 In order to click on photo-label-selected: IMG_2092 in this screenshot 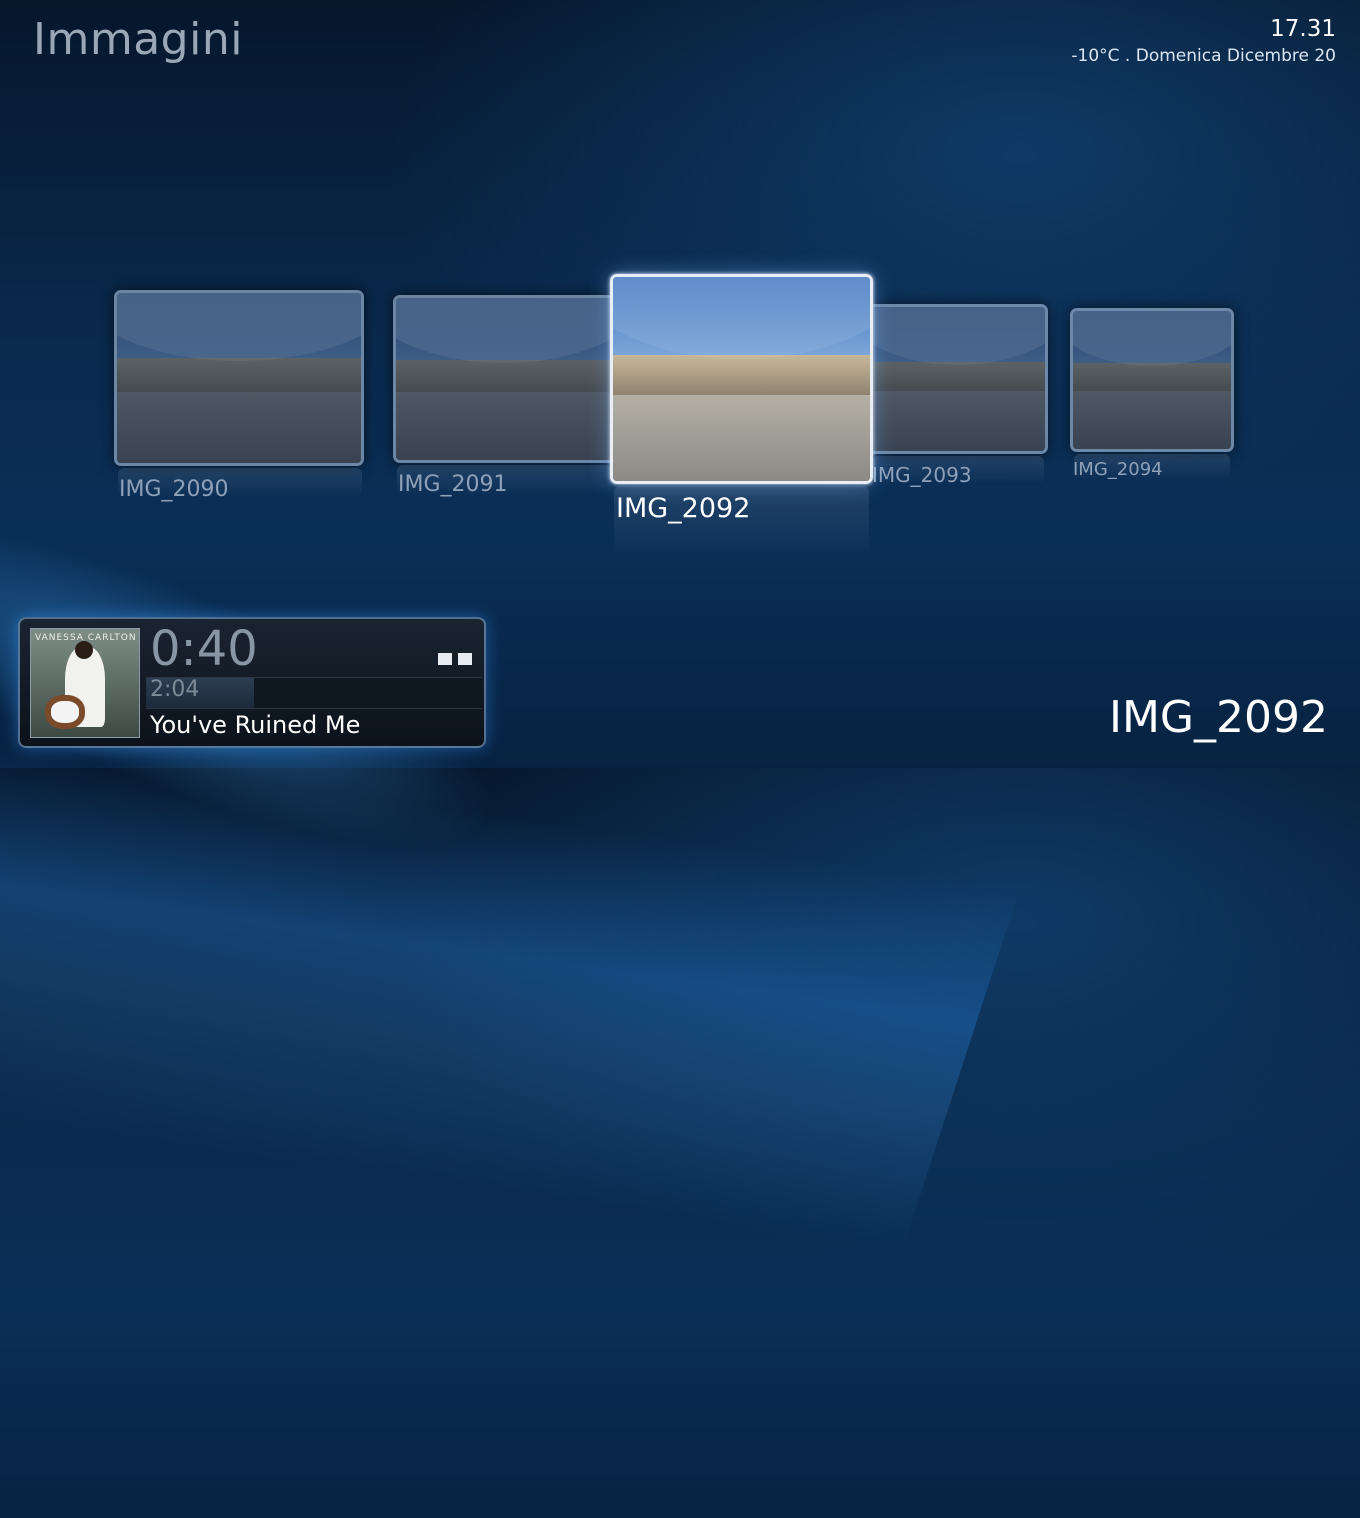, I will do `click(683, 508)`.